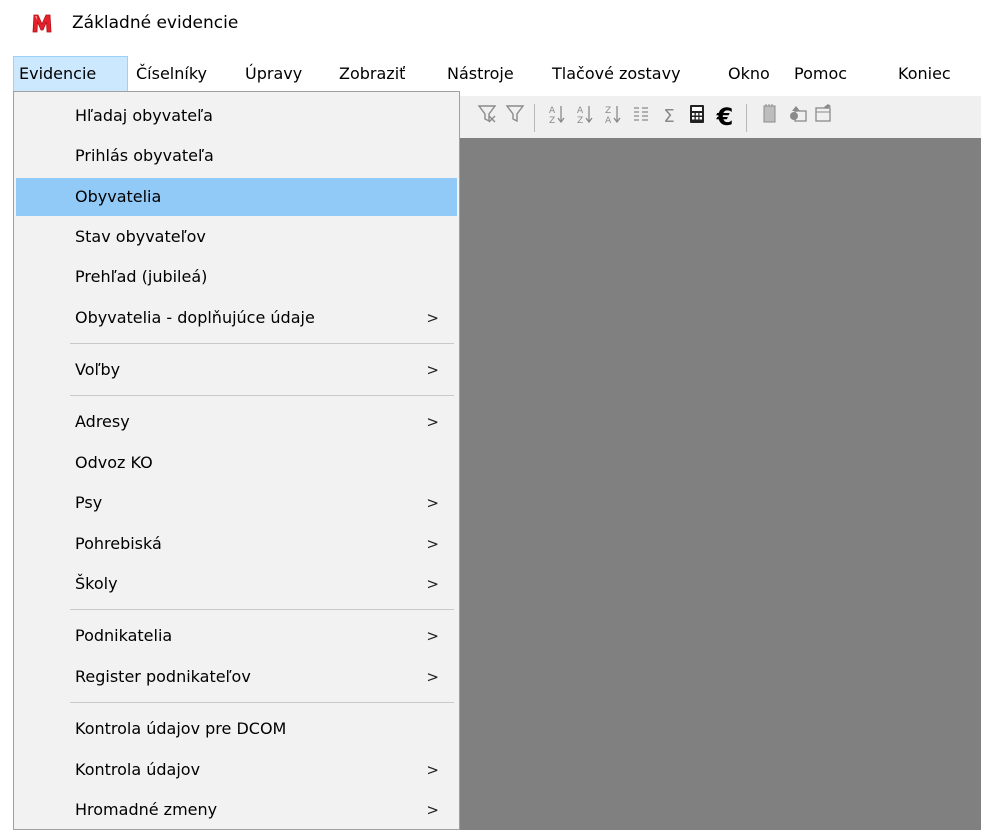 The height and width of the screenshot is (830, 981). Describe the element at coordinates (163, 676) in the screenshot. I see `menu-item-label: Register podnikateľov` at that location.